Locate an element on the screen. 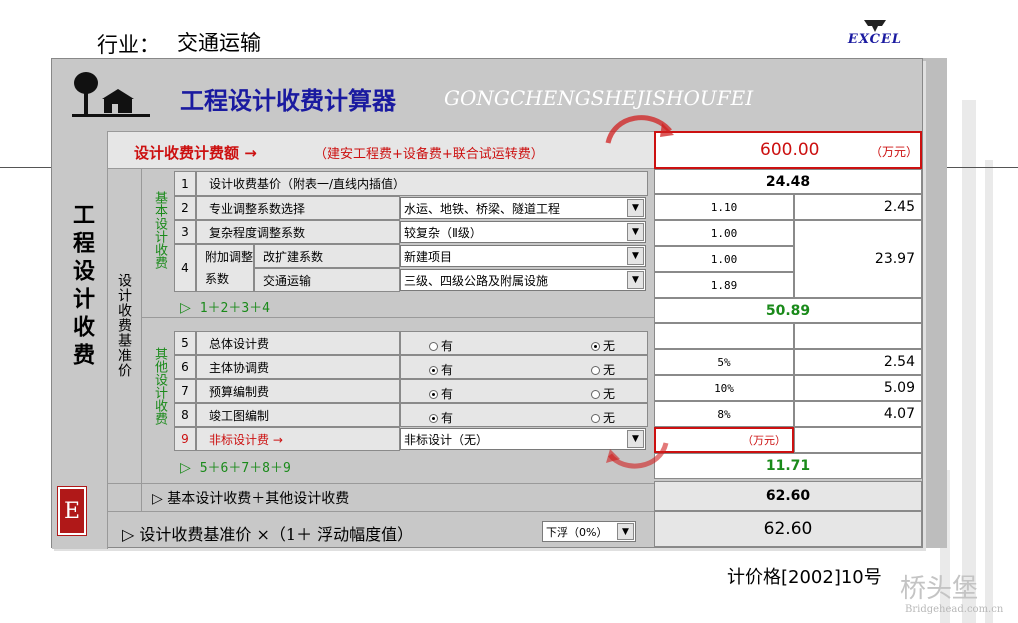  watermark: 桥头堡 is located at coordinates (939, 589).